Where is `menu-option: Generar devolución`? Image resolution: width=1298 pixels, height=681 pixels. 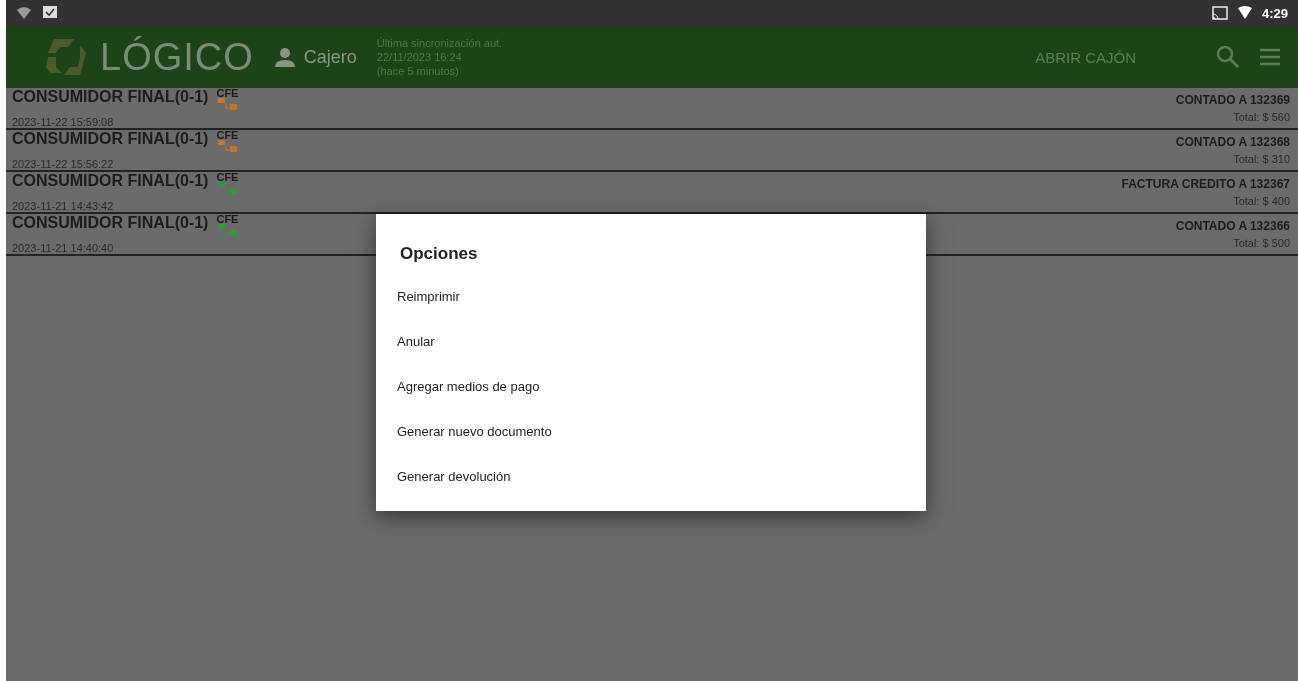
menu-option: Generar devolución is located at coordinates (651, 476).